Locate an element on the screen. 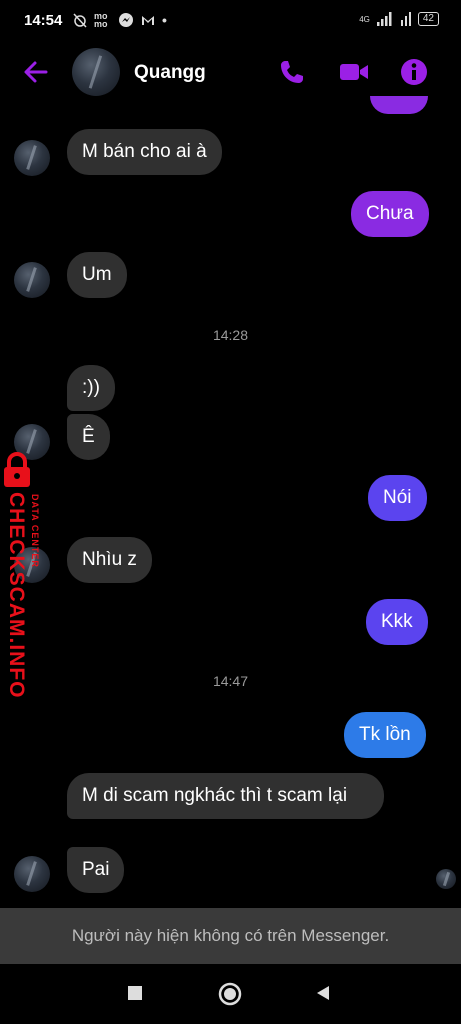  alarm-off-icon is located at coordinates (80, 20).